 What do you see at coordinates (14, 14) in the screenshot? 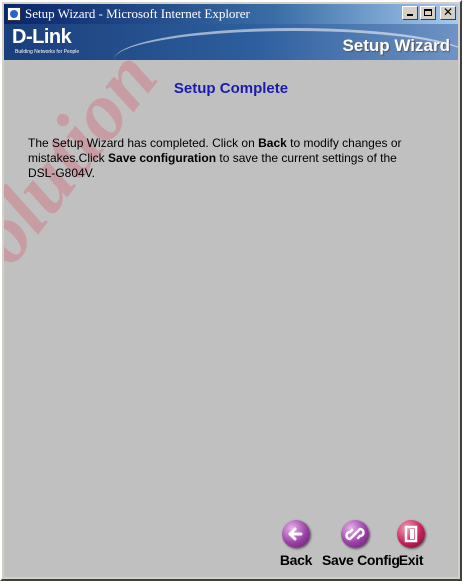
I see `ie-app-icon` at bounding box center [14, 14].